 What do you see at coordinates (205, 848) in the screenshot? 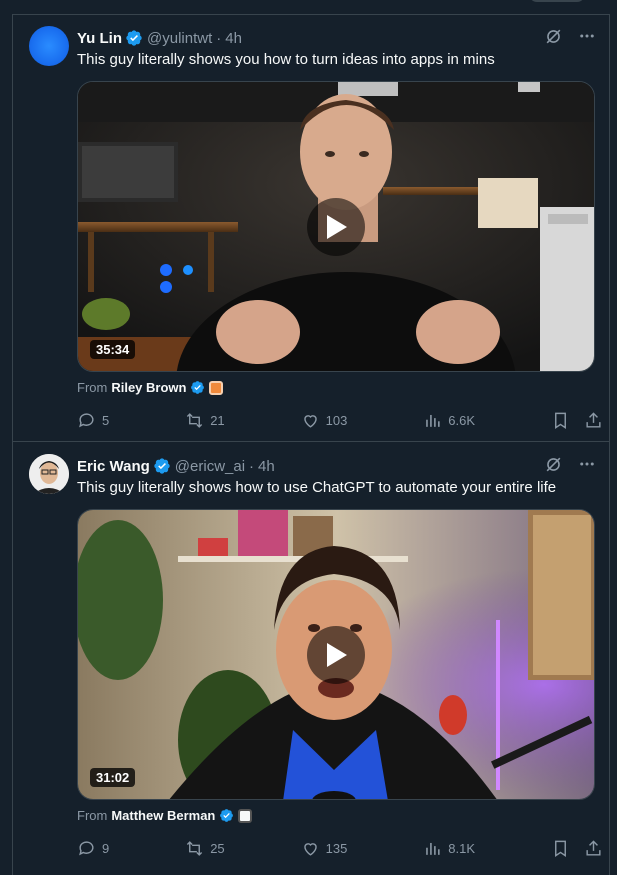
I see `repost-button: 25` at bounding box center [205, 848].